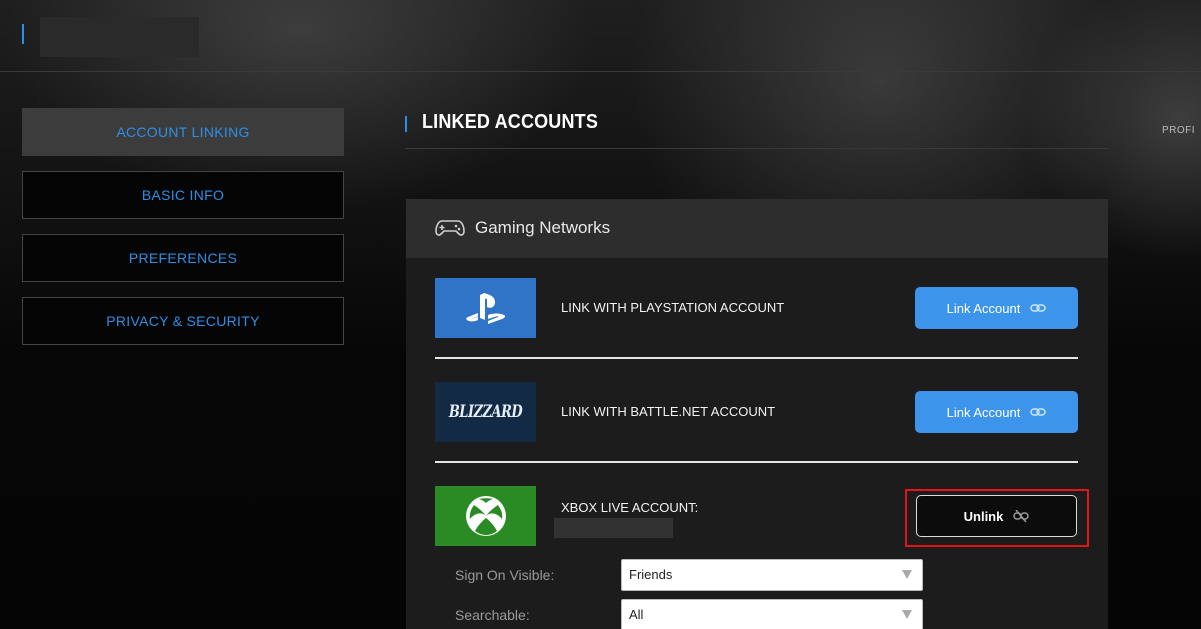 The width and height of the screenshot is (1201, 629). What do you see at coordinates (505, 575) in the screenshot?
I see `sign-on-visible-label: Sign On Visible:` at bounding box center [505, 575].